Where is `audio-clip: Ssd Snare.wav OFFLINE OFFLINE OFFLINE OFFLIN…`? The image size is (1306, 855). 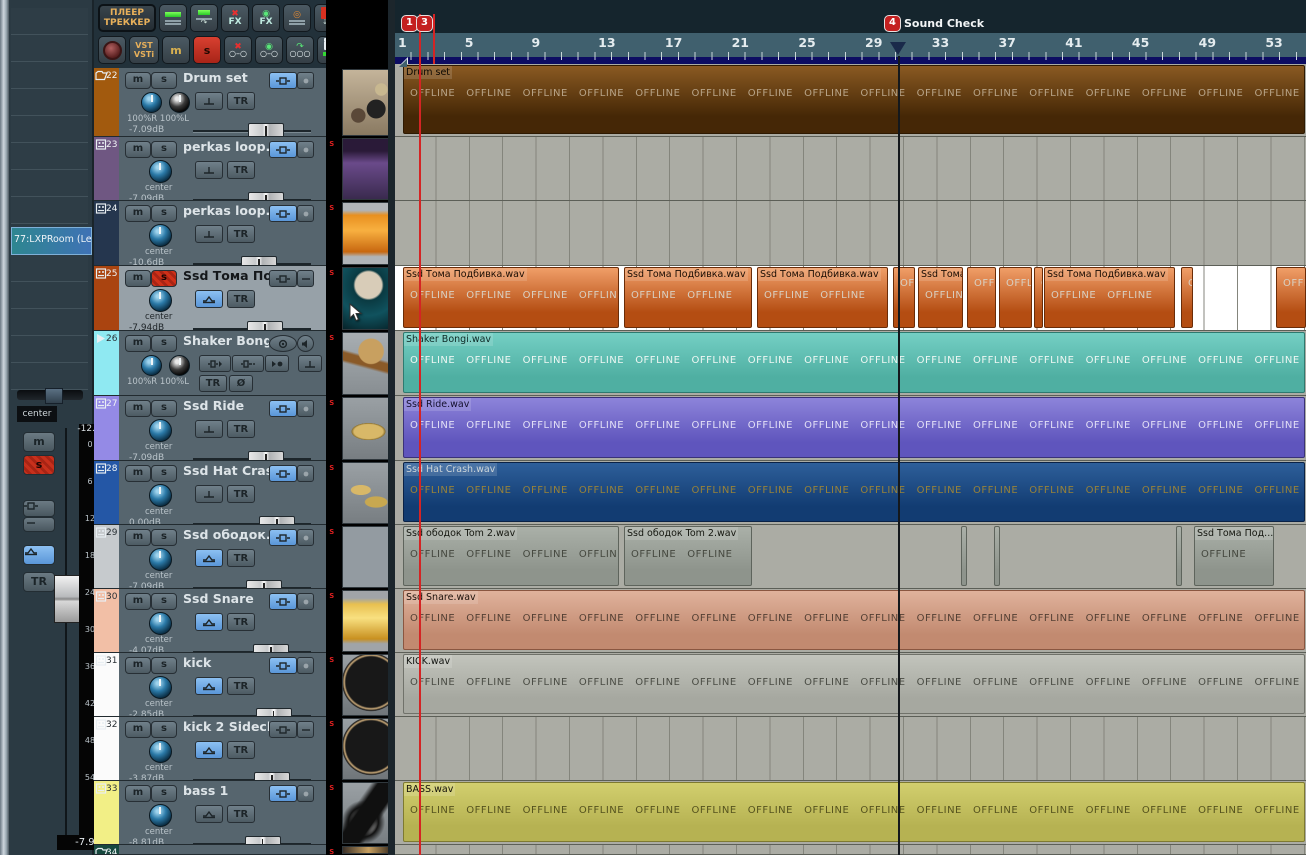
audio-clip: Ssd Snare.wav OFFLINE OFFLINE OFFLINE OFFLIN… is located at coordinates (854, 620).